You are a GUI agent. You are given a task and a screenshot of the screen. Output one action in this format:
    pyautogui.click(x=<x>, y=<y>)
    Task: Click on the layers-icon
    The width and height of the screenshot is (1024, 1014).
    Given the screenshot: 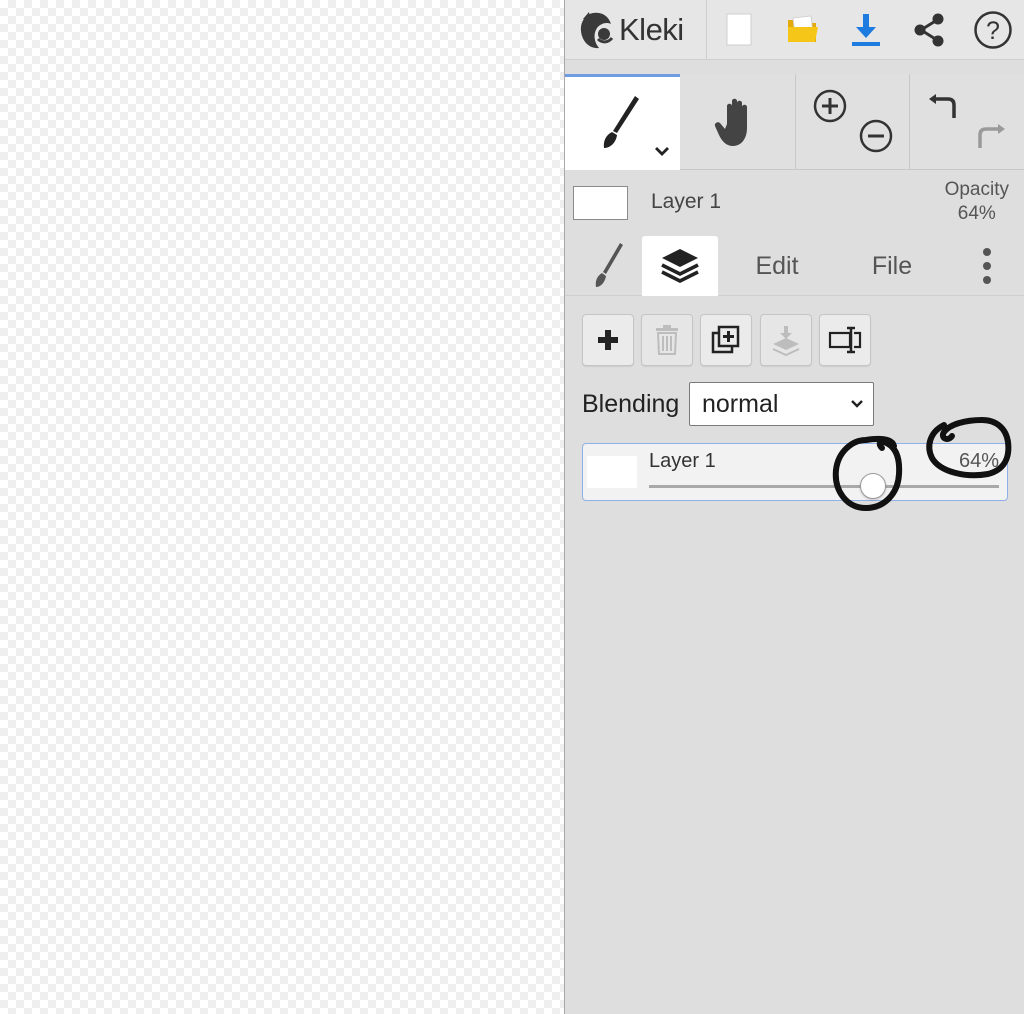 What is the action you would take?
    pyautogui.click(x=680, y=266)
    